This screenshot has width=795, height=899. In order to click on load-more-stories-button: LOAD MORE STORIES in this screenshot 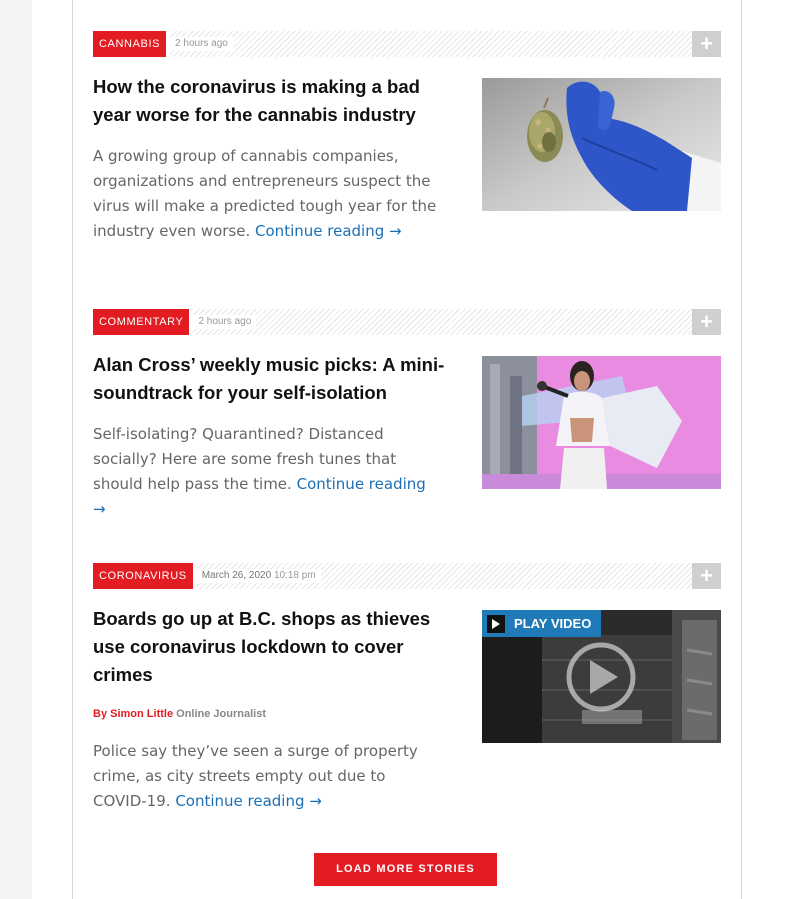, I will do `click(405, 869)`.